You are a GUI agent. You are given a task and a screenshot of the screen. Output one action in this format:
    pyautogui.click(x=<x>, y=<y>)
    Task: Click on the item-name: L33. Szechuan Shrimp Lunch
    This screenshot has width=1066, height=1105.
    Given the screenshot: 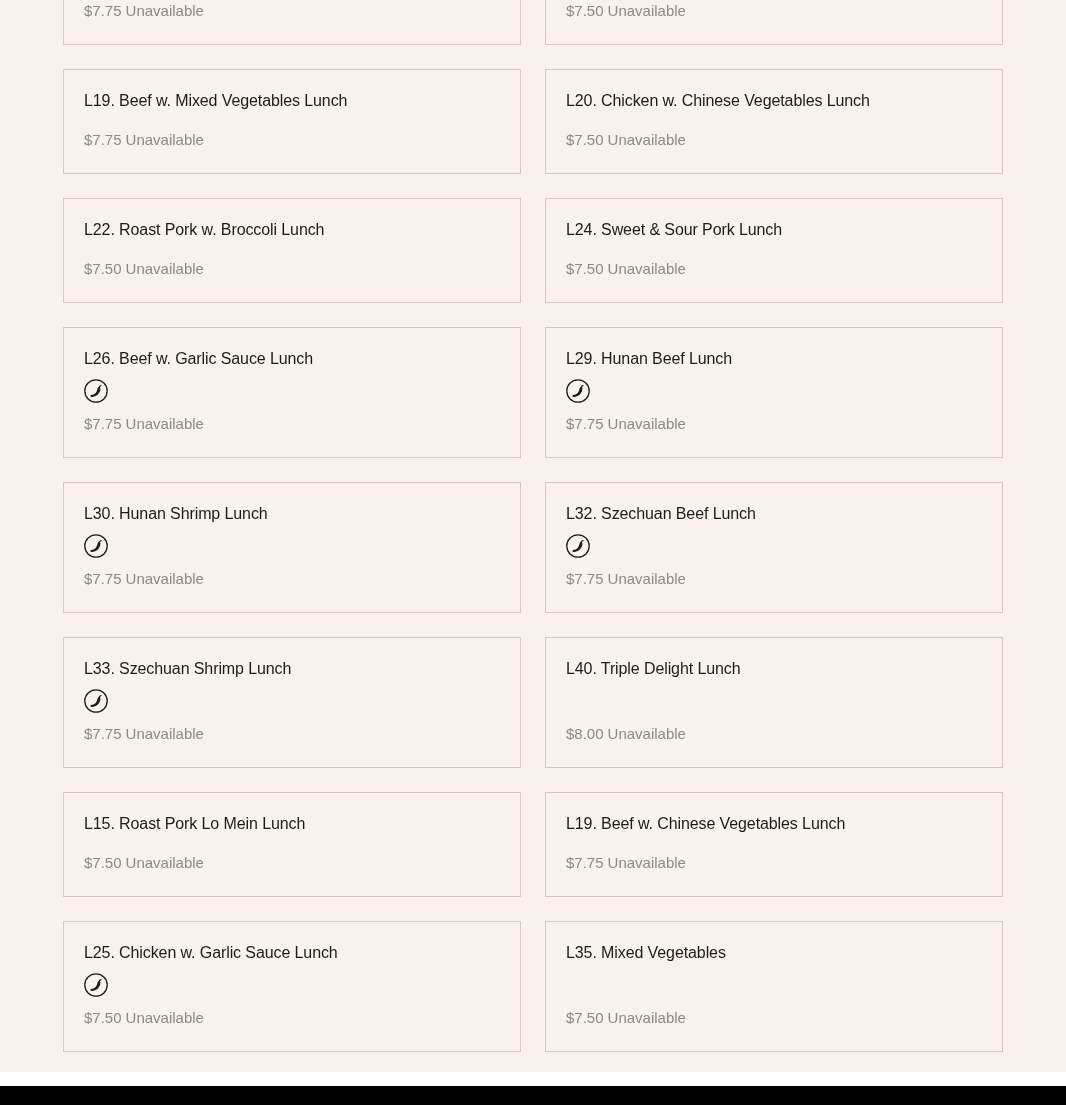 What is the action you would take?
    pyautogui.click(x=188, y=669)
    